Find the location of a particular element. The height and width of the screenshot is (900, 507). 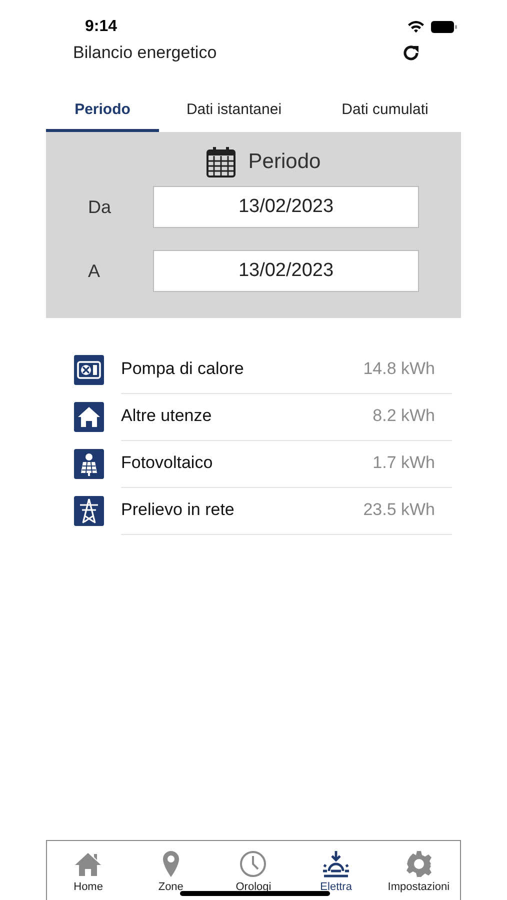

screen-title: Bilancio energetico is located at coordinates (145, 53).